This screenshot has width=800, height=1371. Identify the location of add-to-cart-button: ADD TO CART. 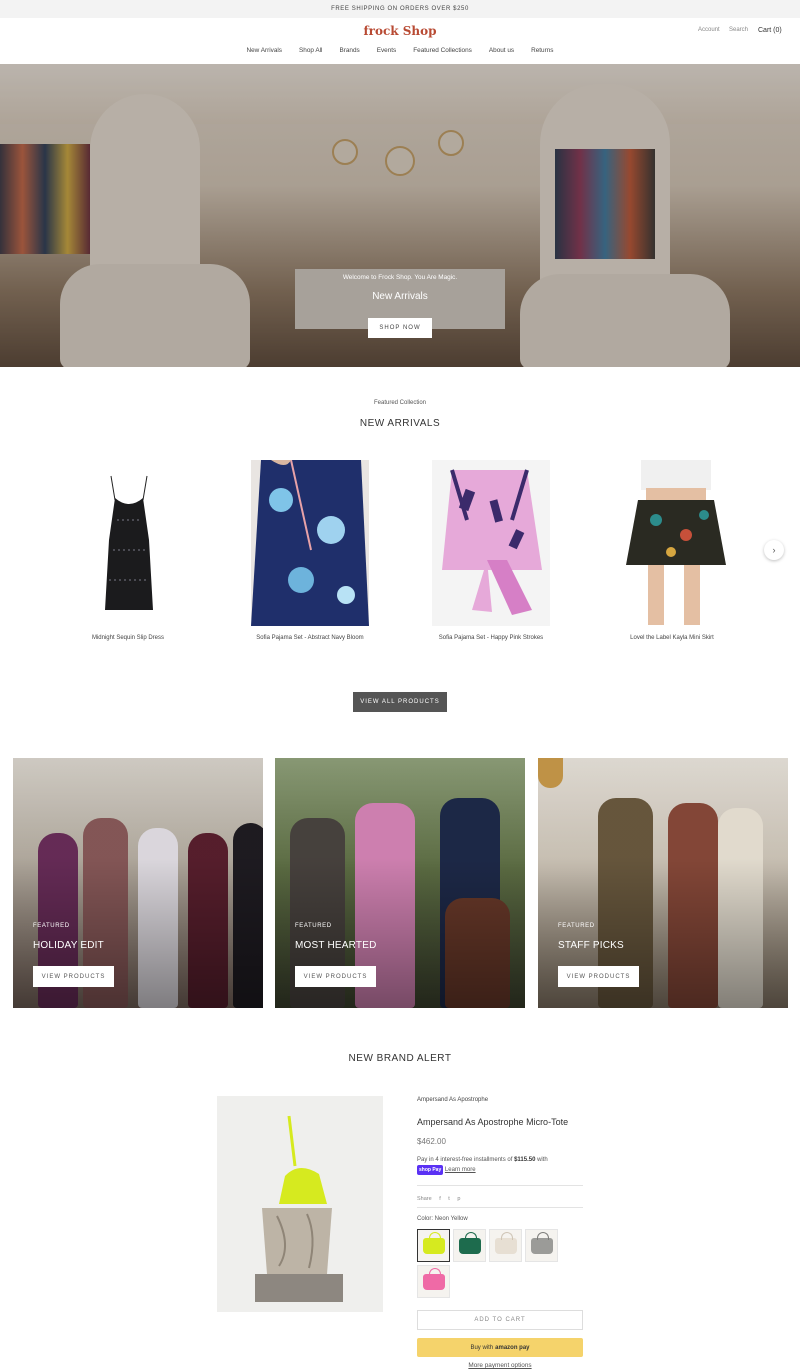
(500, 1320).